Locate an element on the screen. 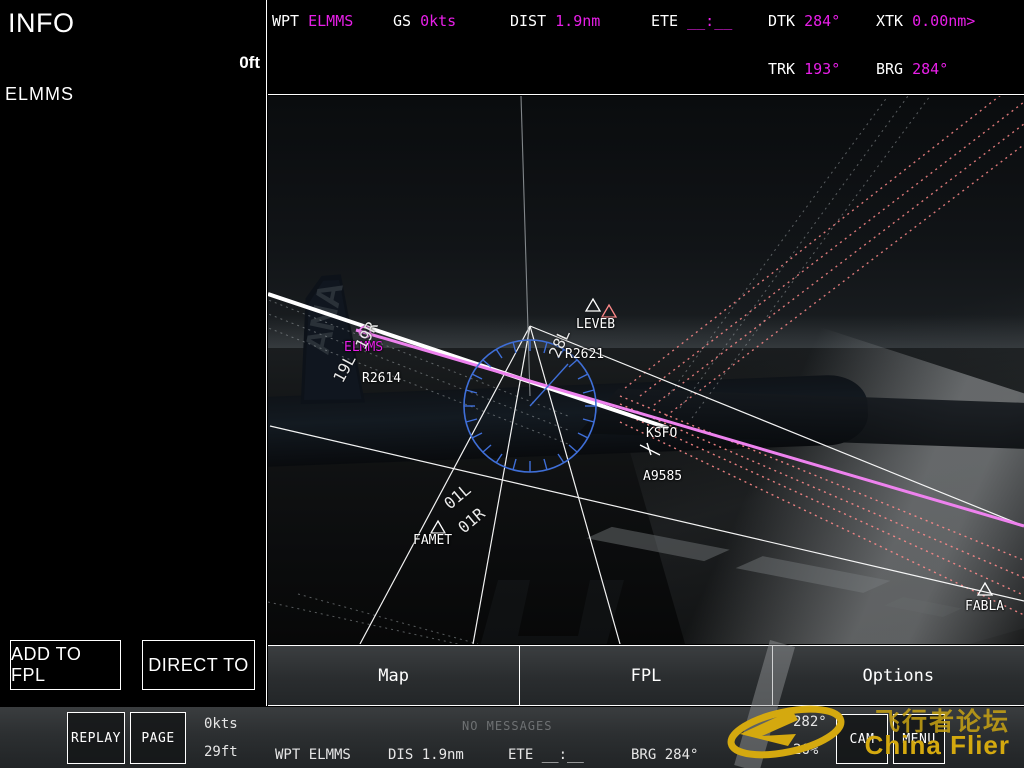  map-label-r2614: R2614 is located at coordinates (382, 378).